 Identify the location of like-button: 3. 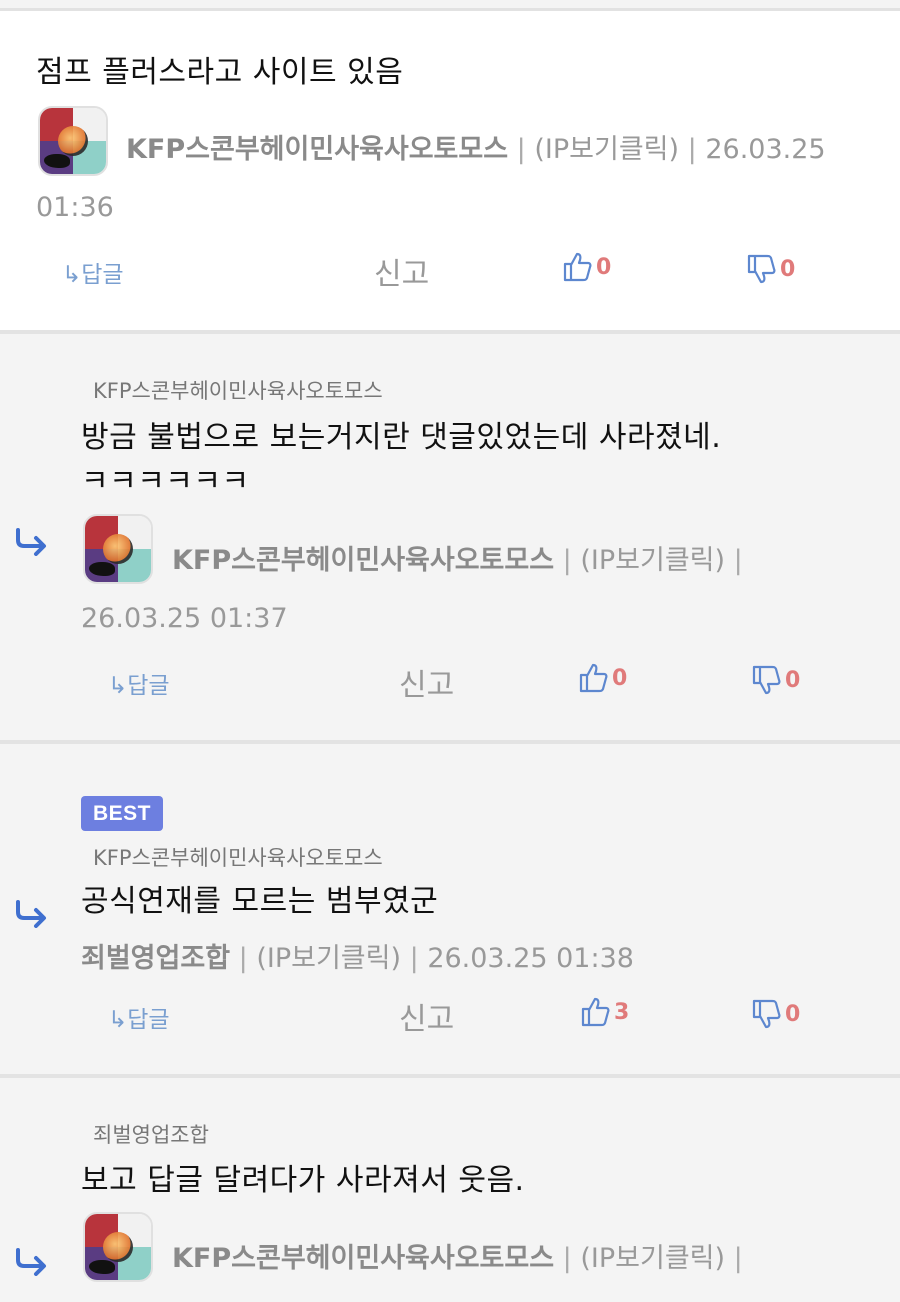
(604, 1012).